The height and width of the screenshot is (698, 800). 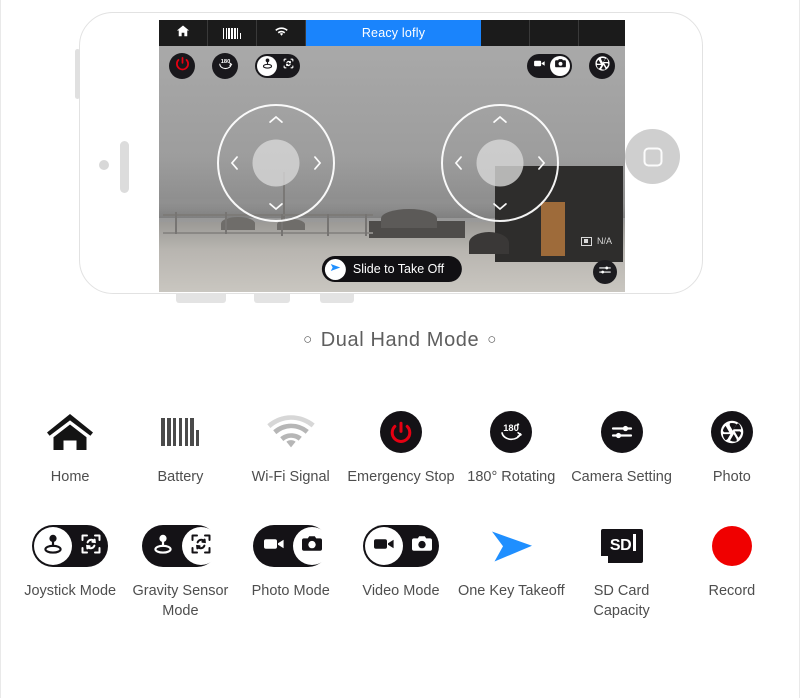 I want to click on legend-label: Joystick Mode, so click(x=70, y=591).